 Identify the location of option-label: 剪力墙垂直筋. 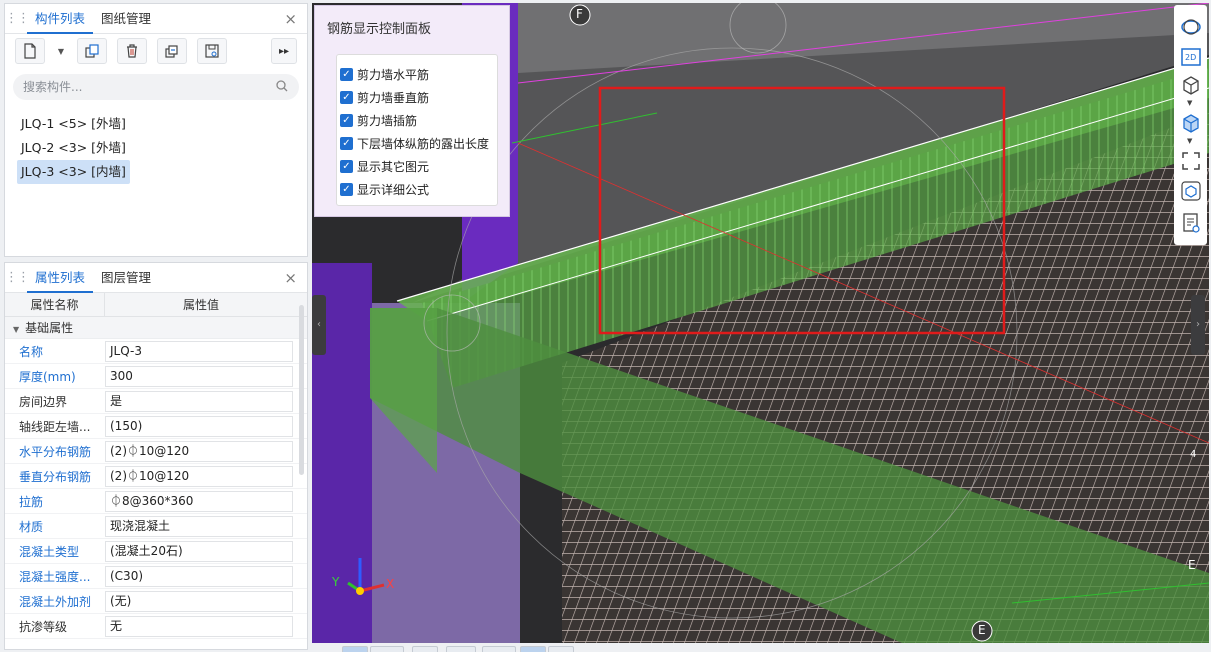
(393, 98).